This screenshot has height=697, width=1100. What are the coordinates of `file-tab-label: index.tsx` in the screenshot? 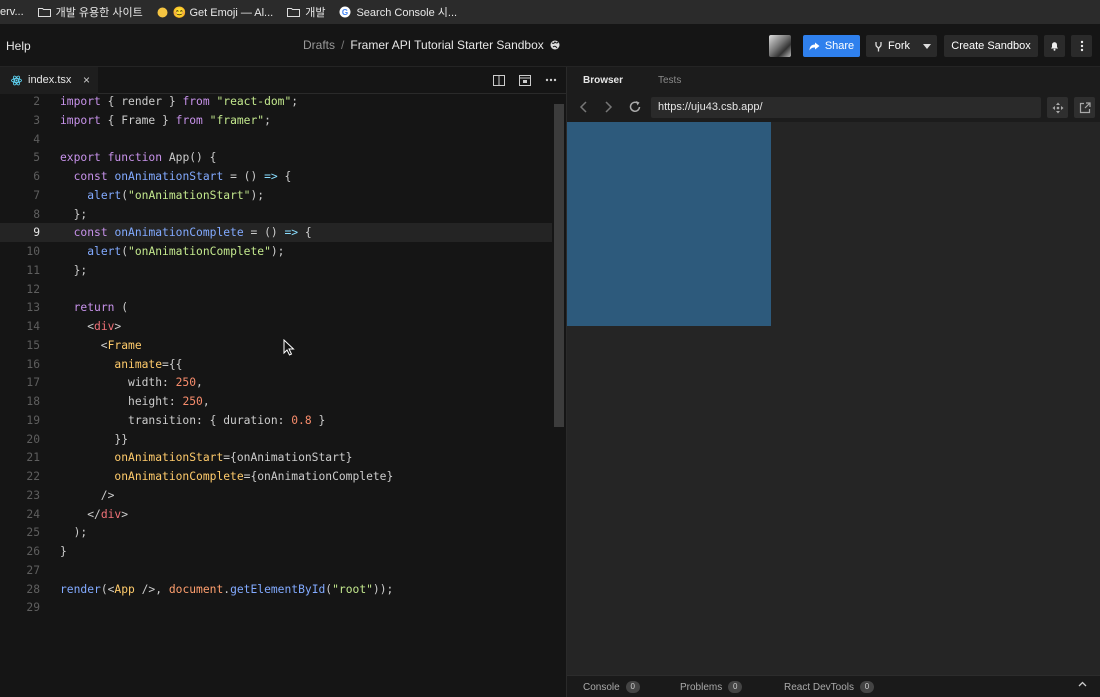 It's located at (50, 80).